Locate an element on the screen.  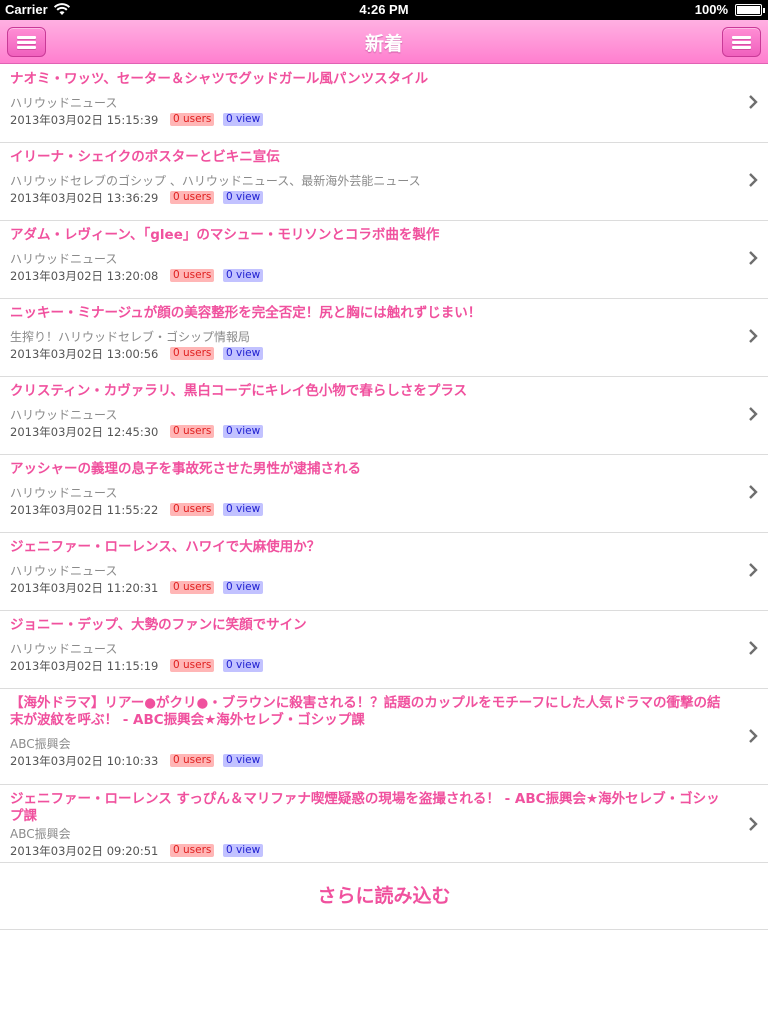
article-date: 2013年03月02日 12:45:30 is located at coordinates (84, 432).